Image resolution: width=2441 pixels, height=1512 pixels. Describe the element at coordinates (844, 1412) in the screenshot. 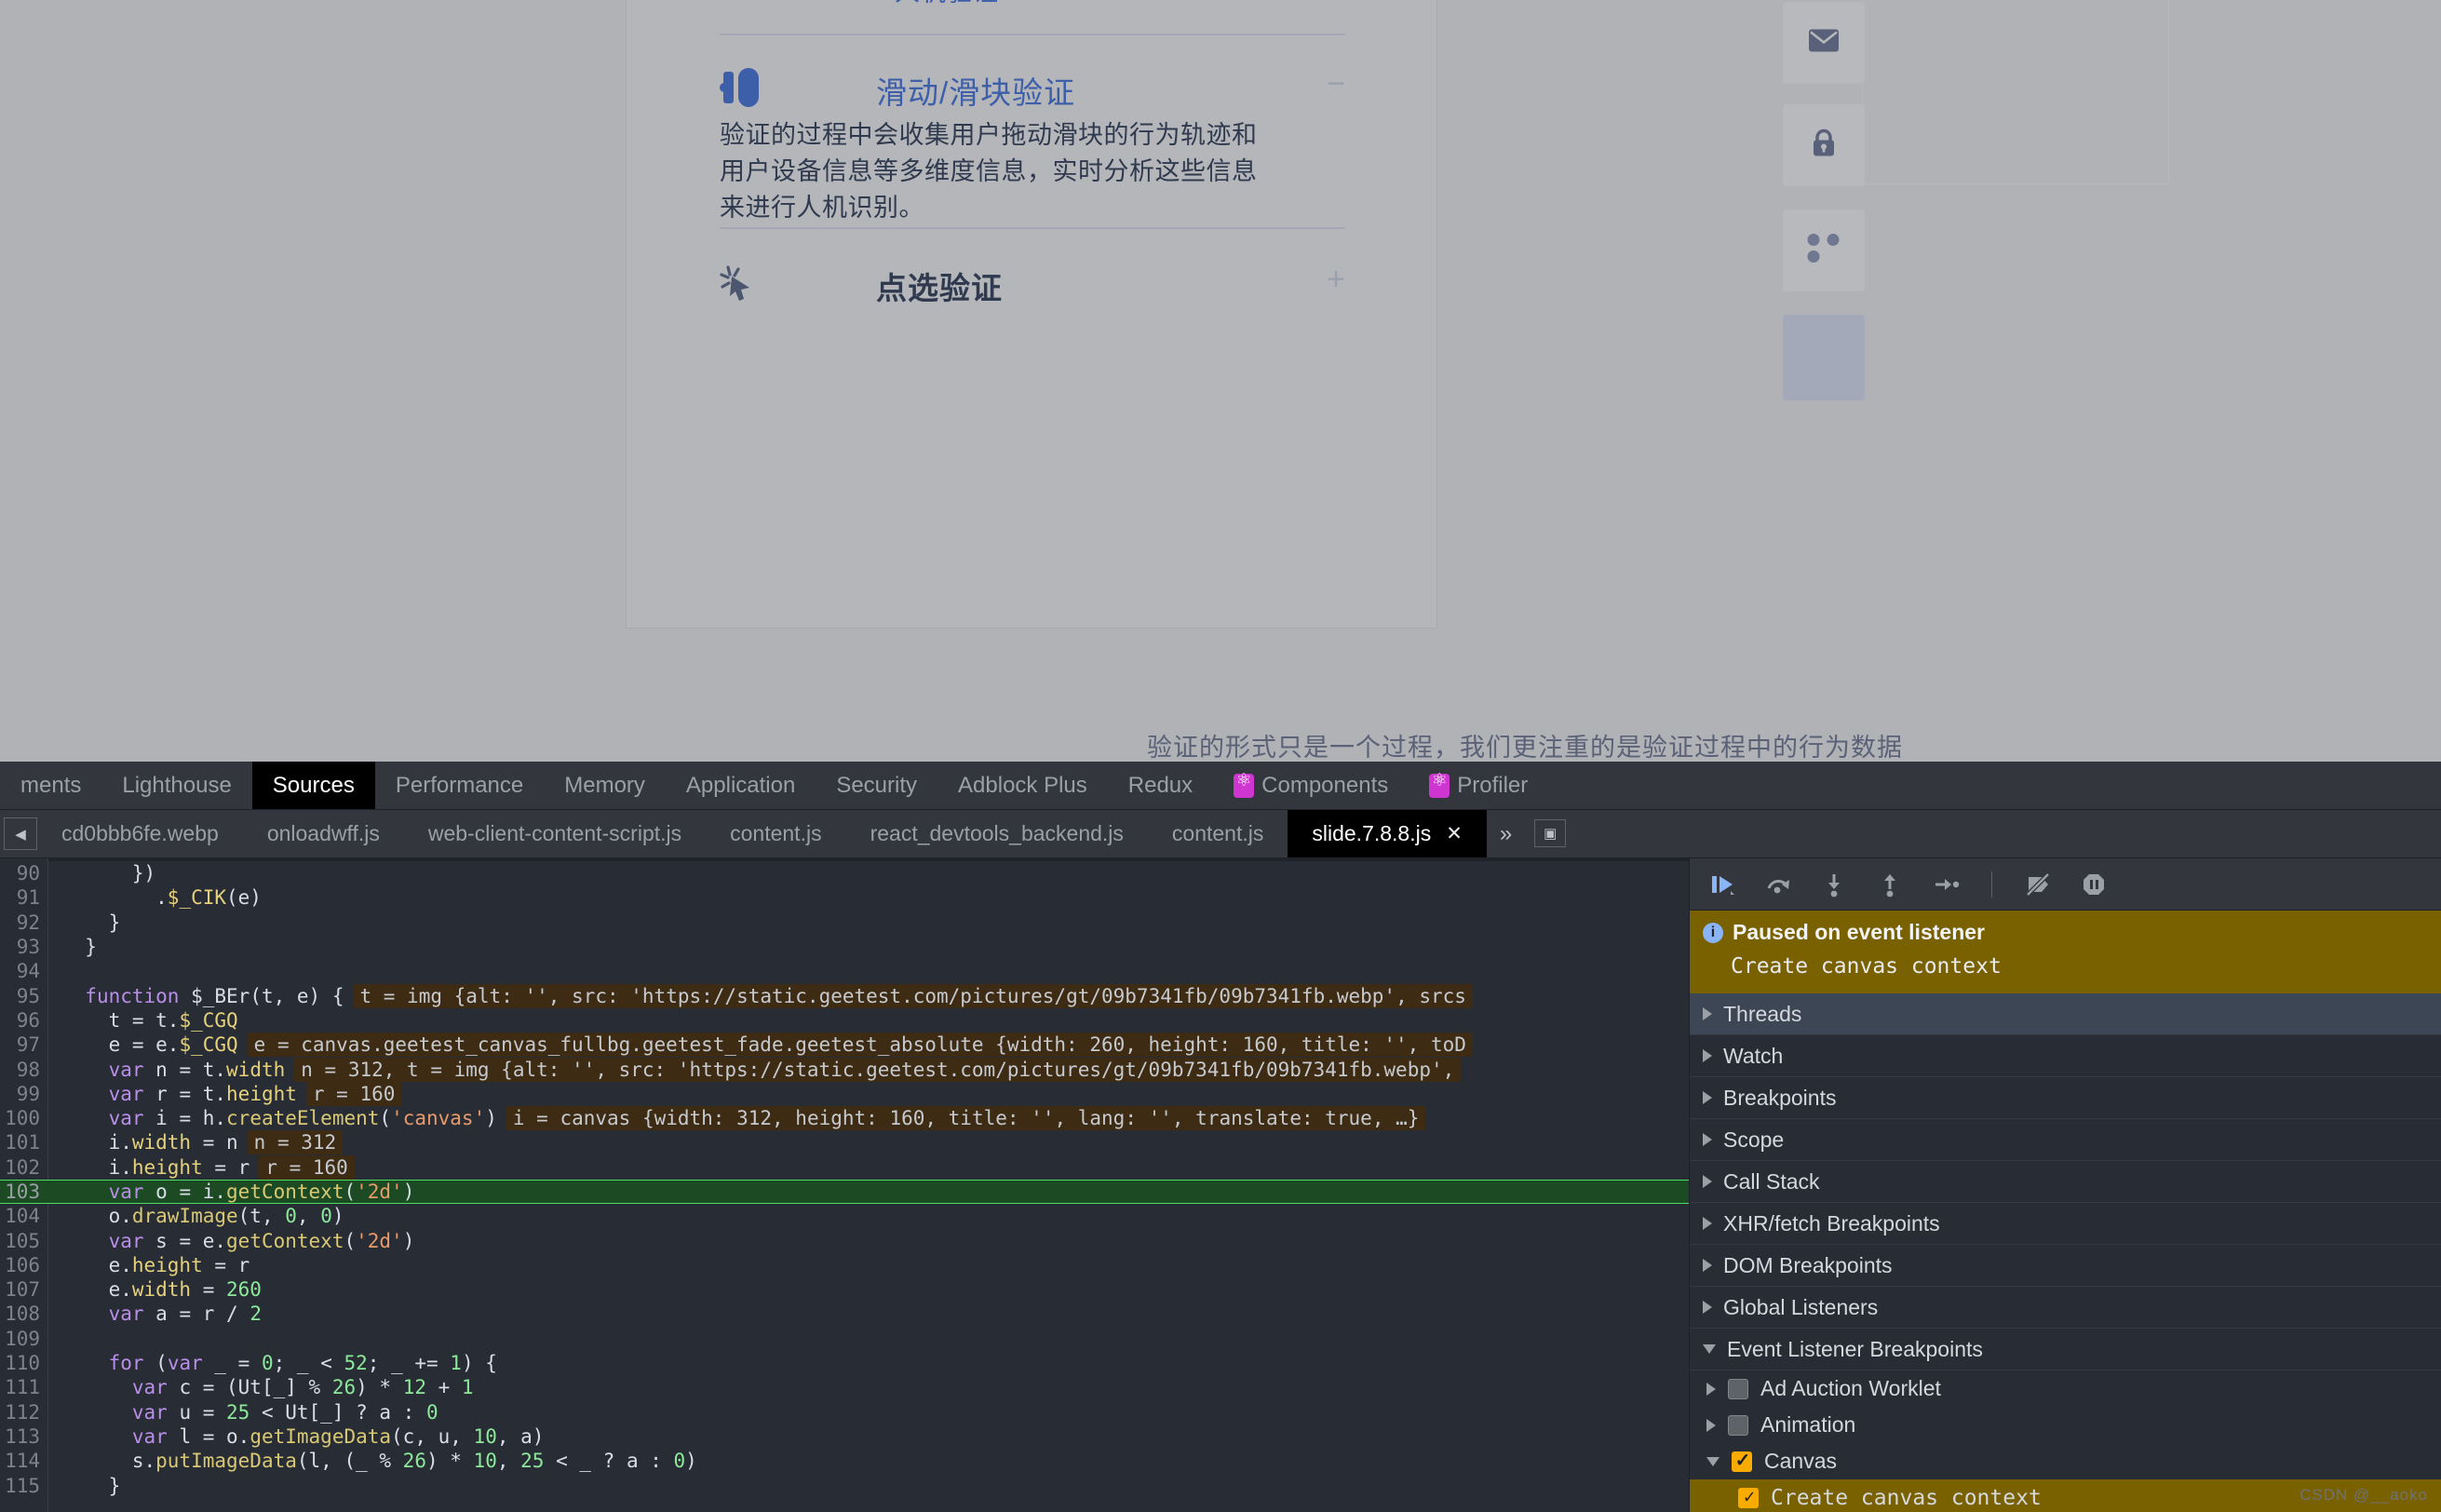

I see `code-line: 112 var u = 25 < Ut[_] ? a : 0` at that location.